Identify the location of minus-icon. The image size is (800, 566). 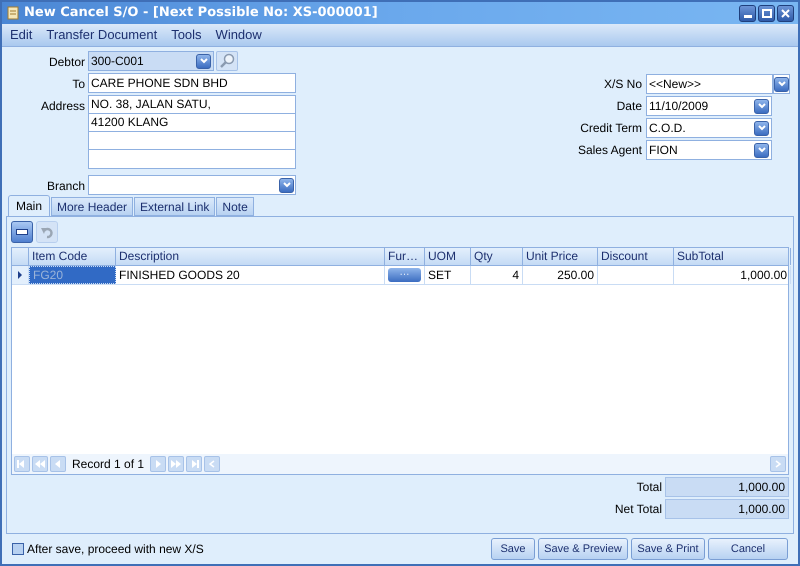
(22, 232).